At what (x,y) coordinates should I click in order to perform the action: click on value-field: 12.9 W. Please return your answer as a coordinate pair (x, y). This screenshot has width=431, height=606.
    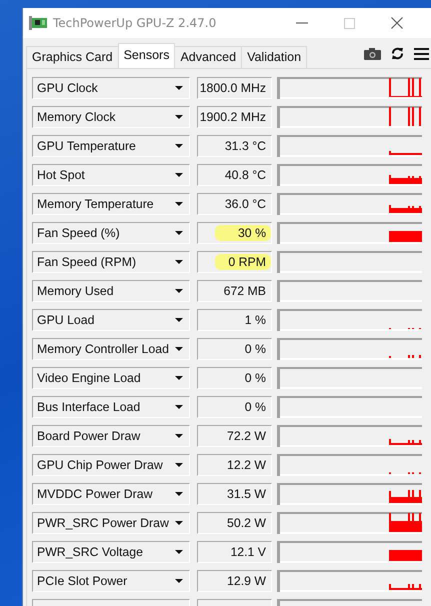
    Looking at the image, I should click on (234, 581).